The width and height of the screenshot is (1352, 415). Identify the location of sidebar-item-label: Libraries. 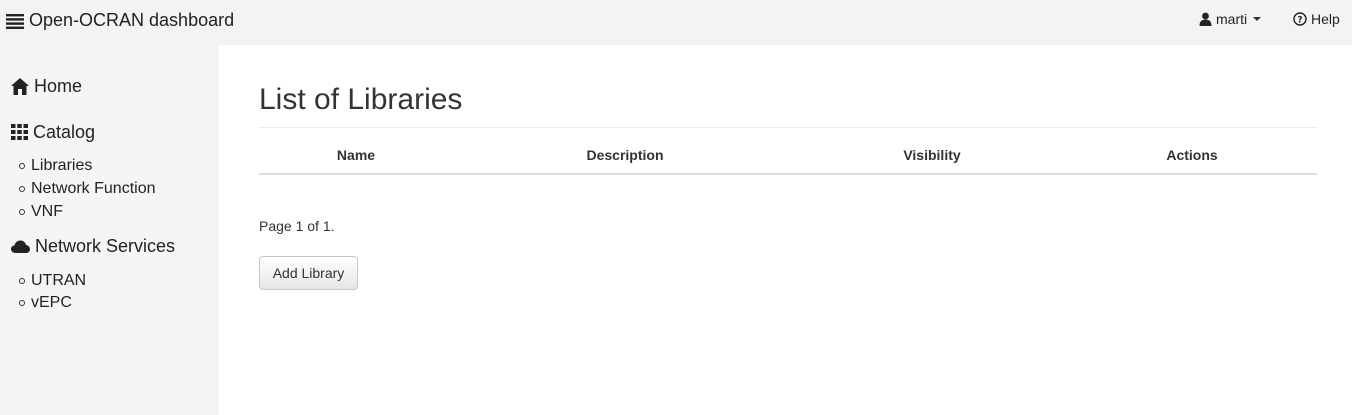
(62, 165).